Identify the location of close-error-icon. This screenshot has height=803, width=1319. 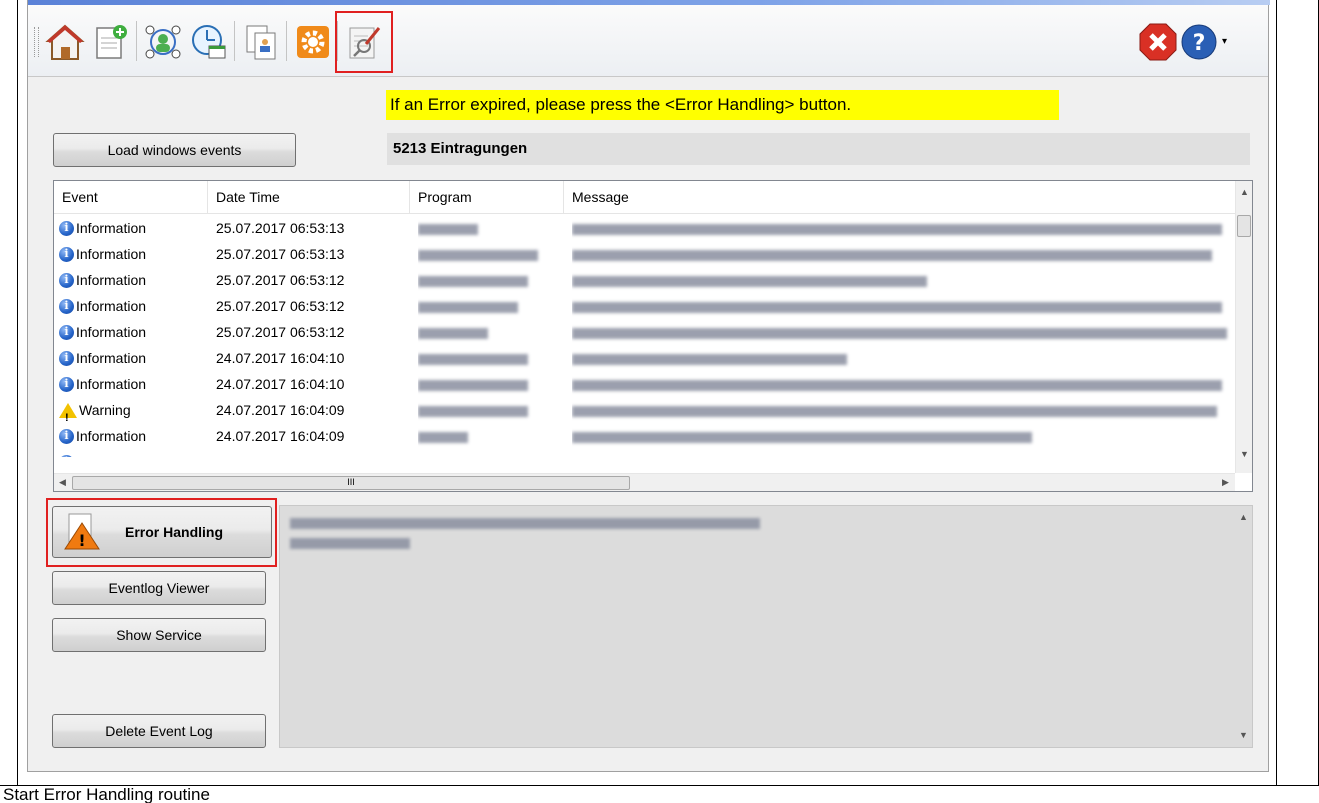
(1158, 42).